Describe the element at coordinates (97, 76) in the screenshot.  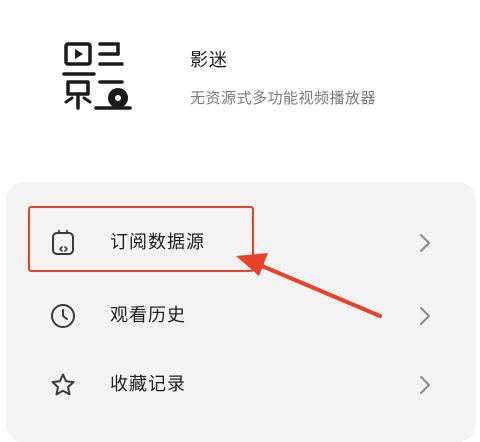
I see `app-logo-icon` at that location.